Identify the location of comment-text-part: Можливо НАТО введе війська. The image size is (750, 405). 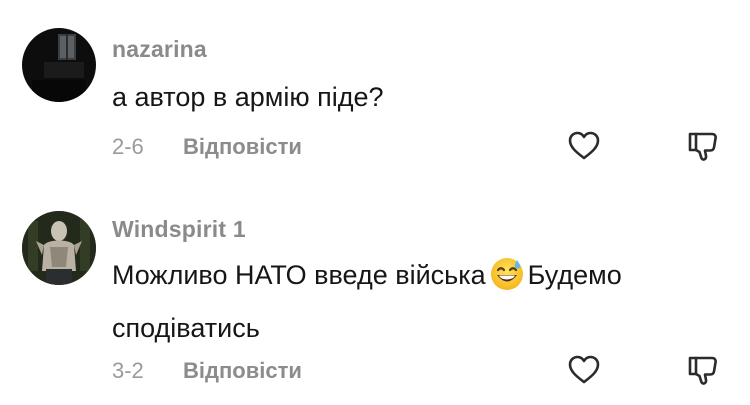
(299, 275).